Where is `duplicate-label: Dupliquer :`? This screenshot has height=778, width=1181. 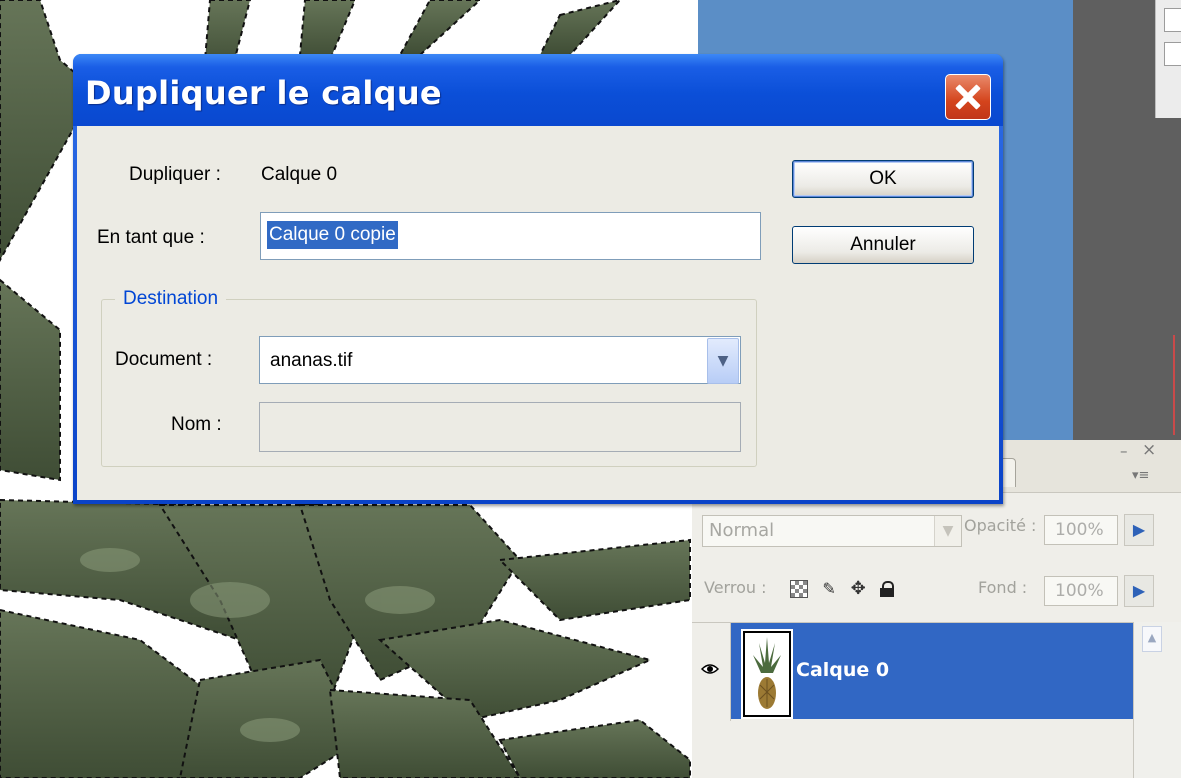
duplicate-label: Dupliquer : is located at coordinates (175, 174).